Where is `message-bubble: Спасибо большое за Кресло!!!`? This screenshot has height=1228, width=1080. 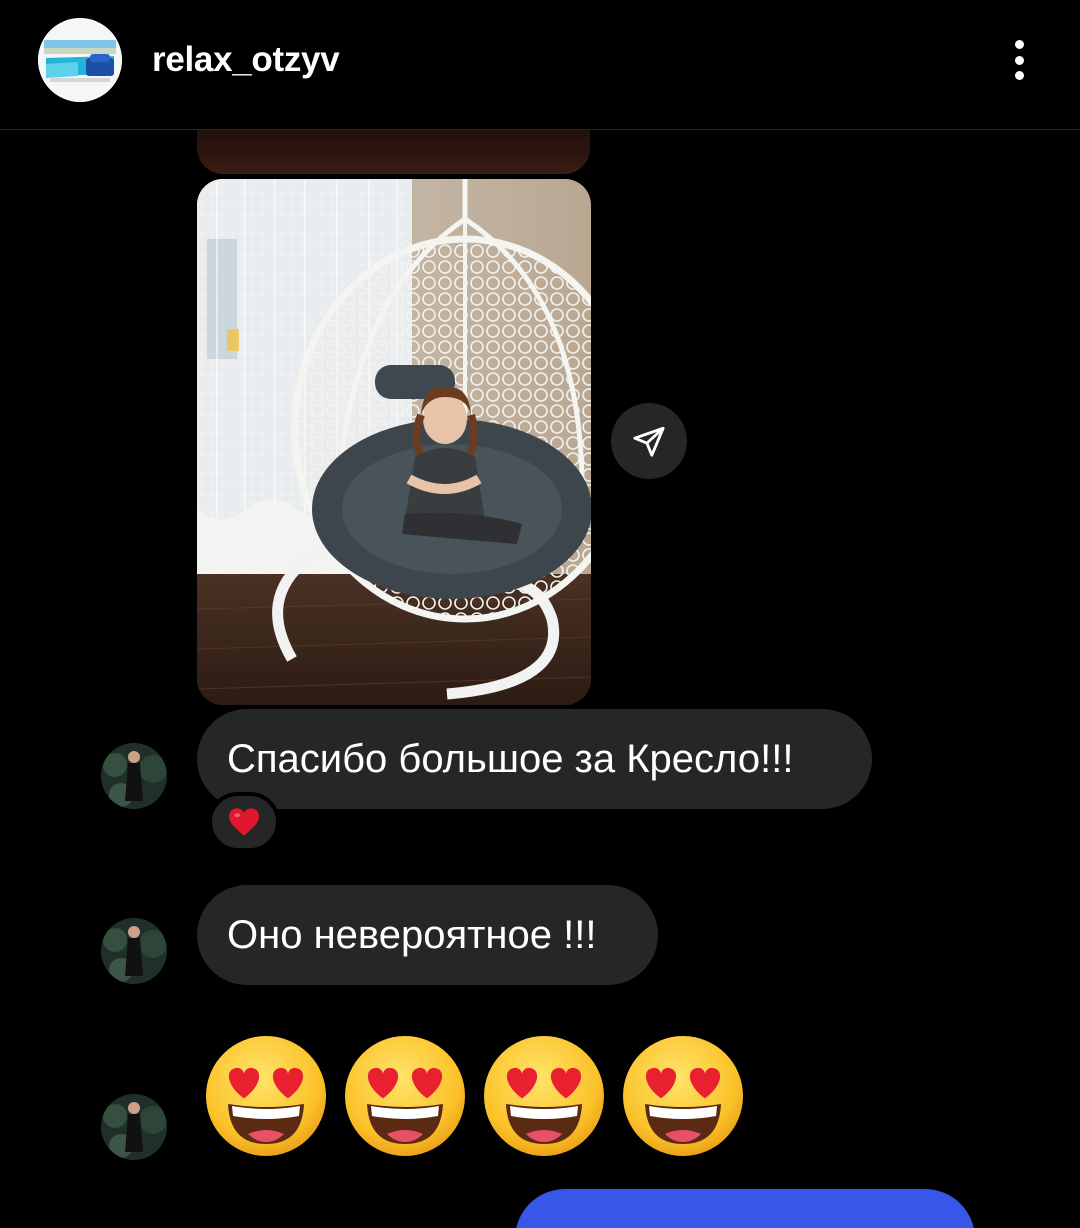
message-bubble: Спасибо большое за Кресло!!! is located at coordinates (534, 759).